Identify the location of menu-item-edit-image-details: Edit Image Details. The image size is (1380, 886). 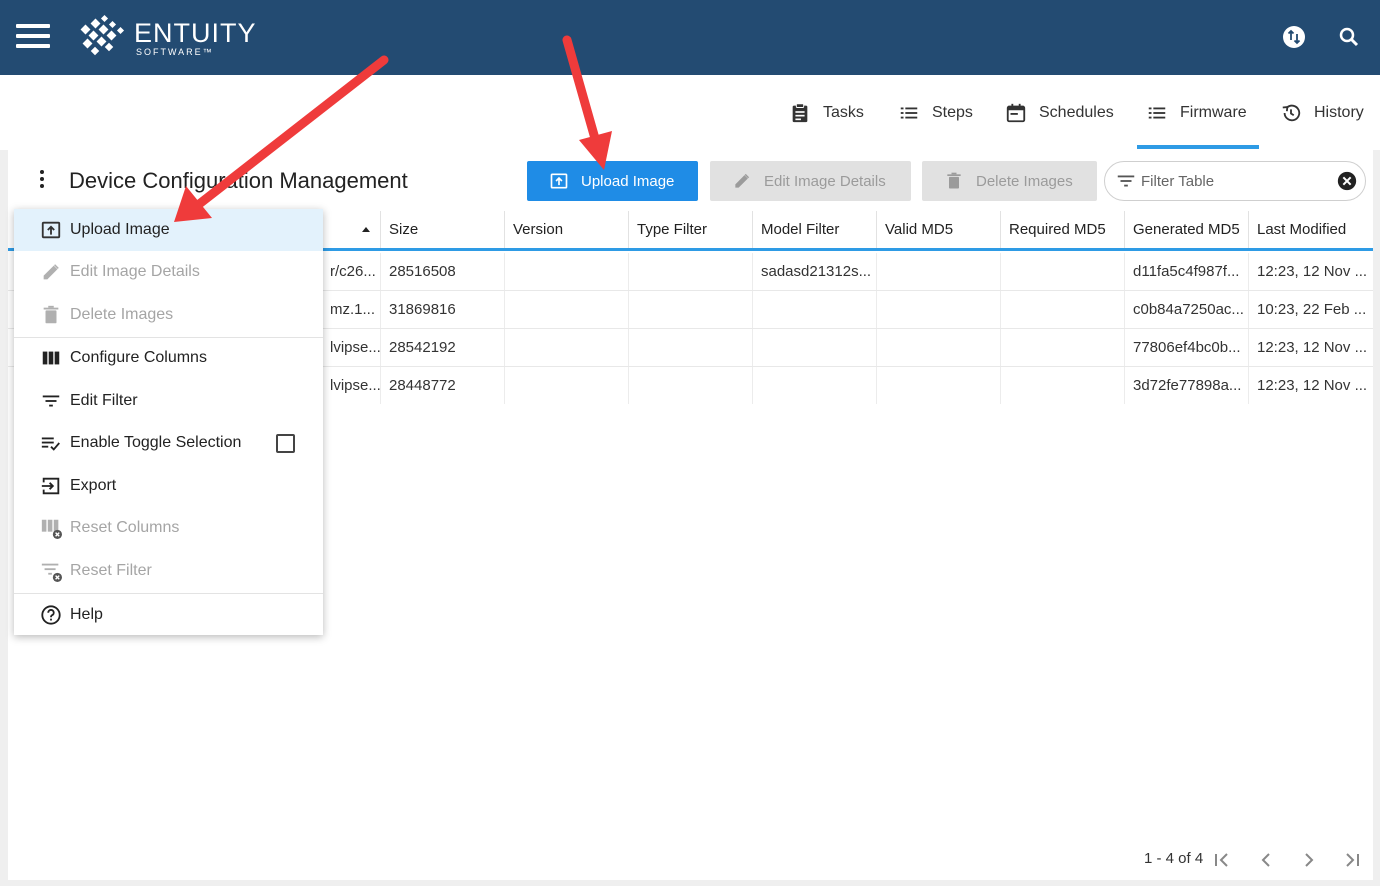
(168, 272).